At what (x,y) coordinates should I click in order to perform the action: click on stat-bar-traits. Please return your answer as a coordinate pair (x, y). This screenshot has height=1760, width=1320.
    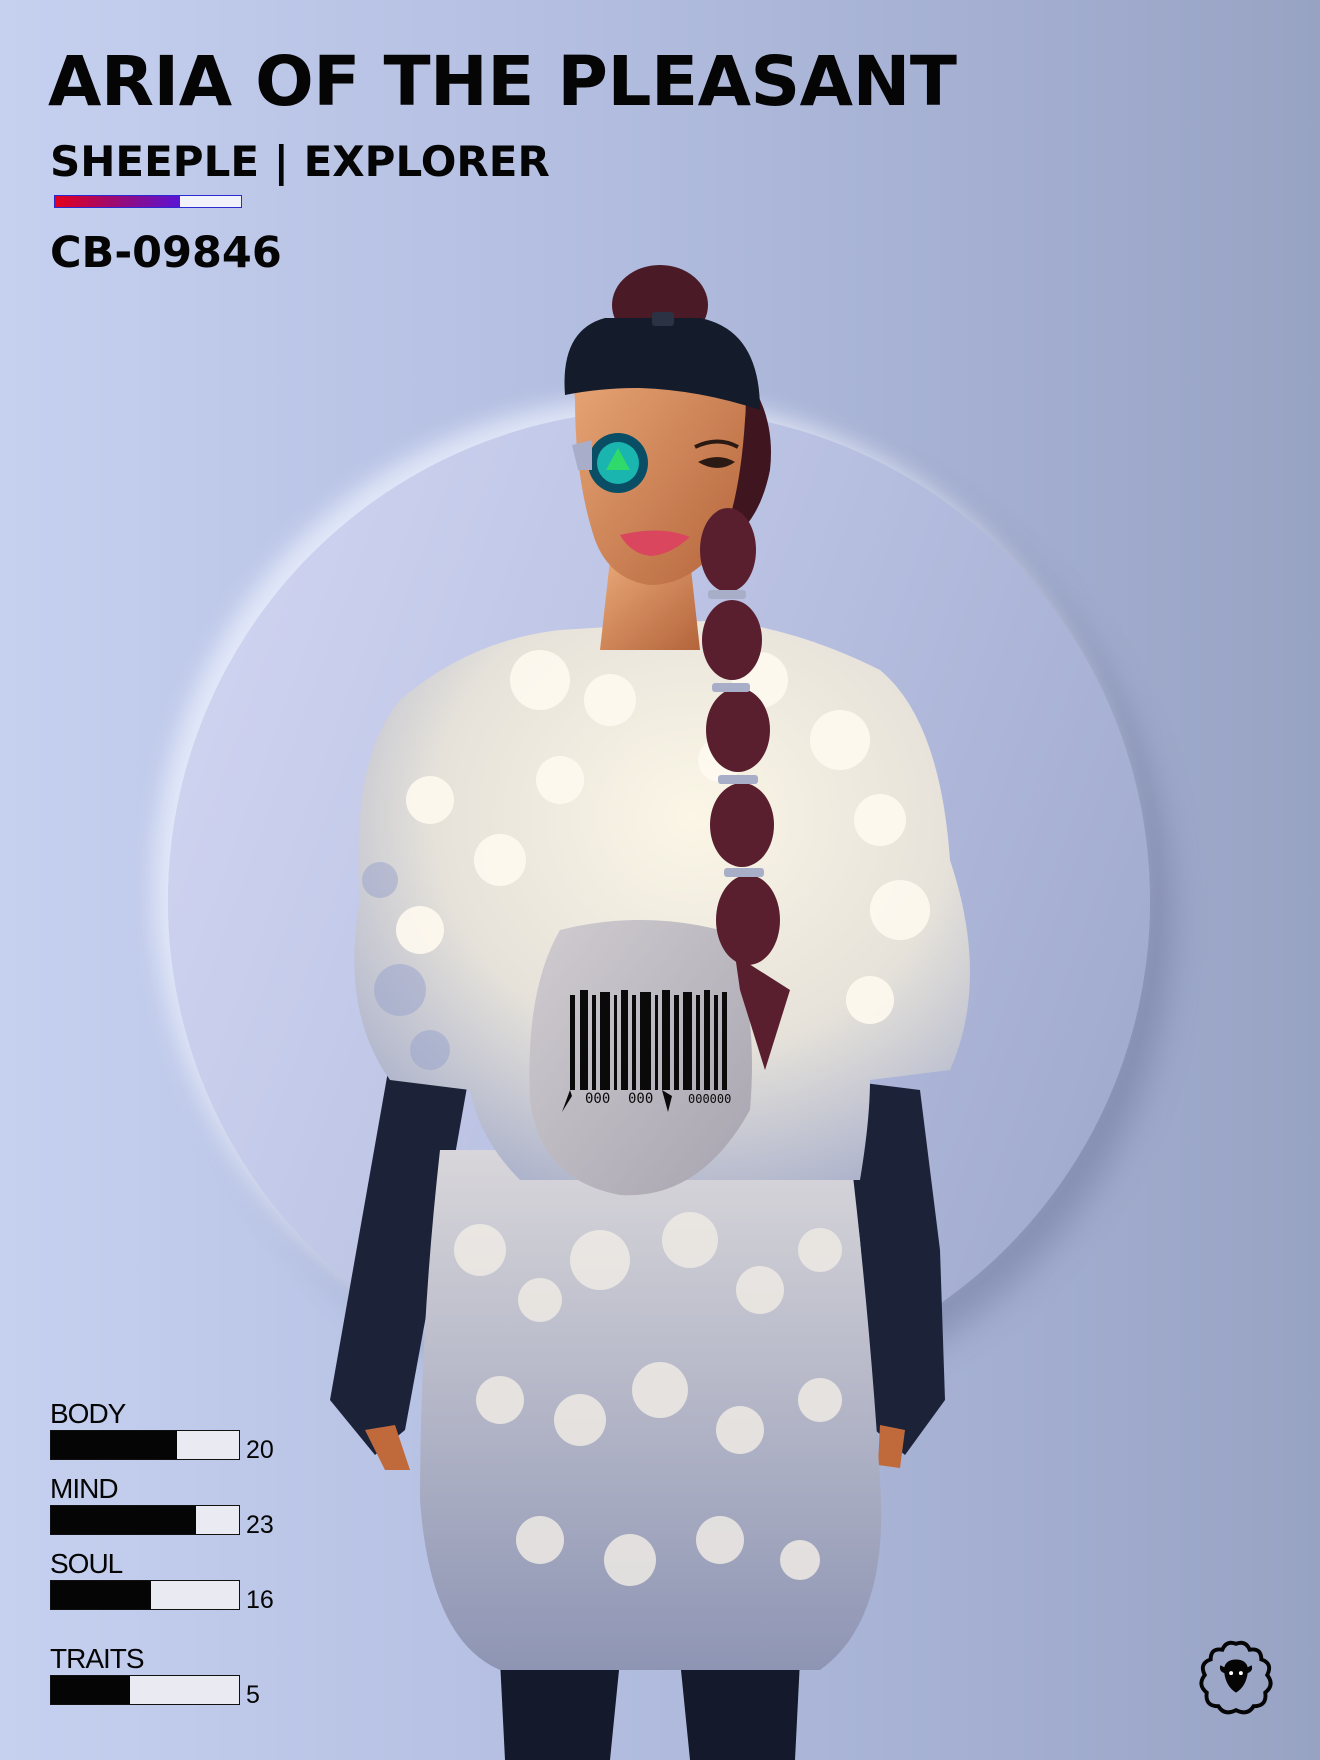
    Looking at the image, I should click on (145, 1690).